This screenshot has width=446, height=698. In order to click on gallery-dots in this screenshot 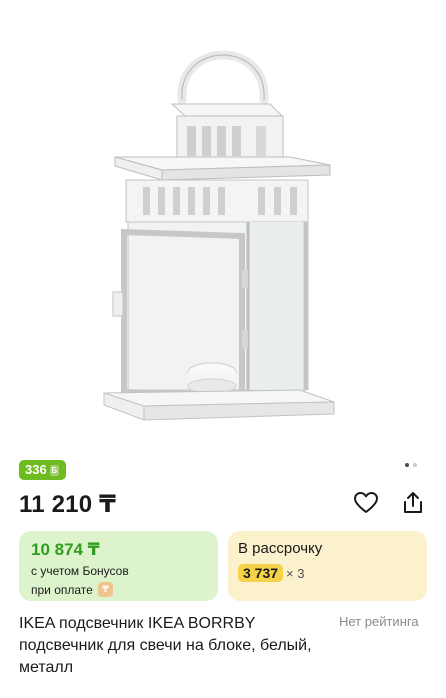, I will do `click(411, 465)`.